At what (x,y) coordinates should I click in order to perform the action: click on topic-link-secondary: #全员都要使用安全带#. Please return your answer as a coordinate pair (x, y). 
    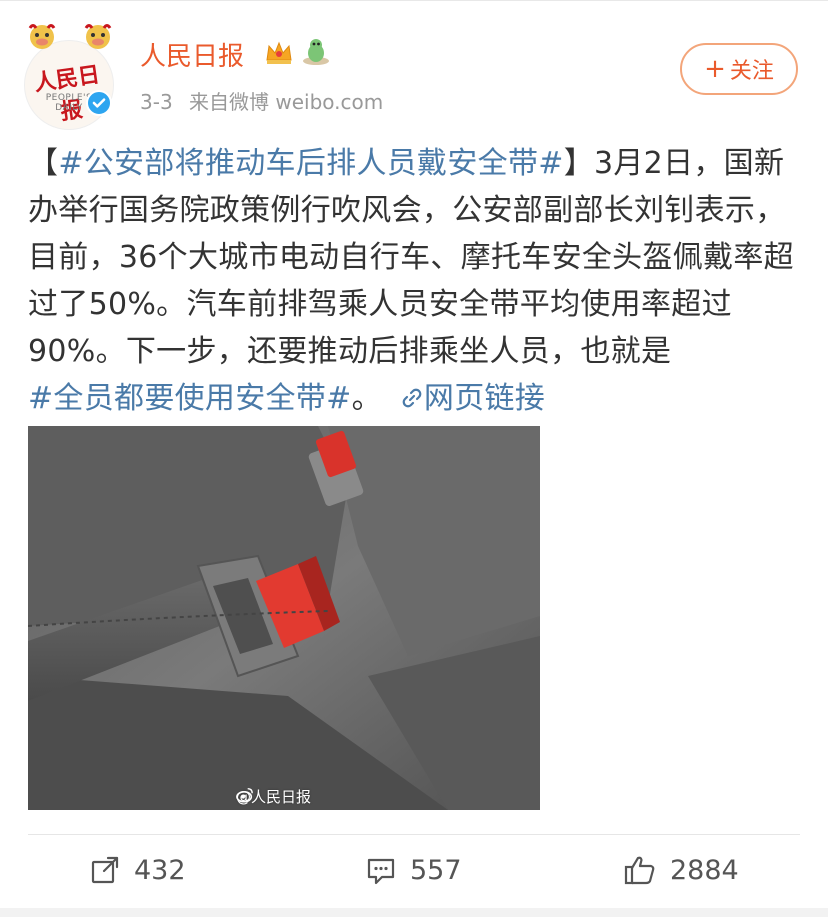
    Looking at the image, I should click on (190, 398).